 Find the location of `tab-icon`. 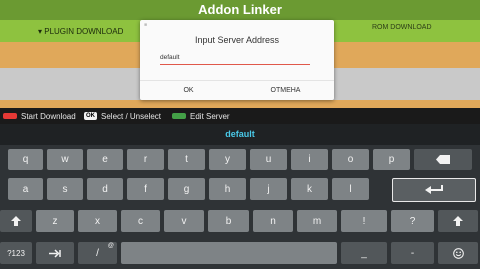

tab-icon is located at coordinates (55, 253).